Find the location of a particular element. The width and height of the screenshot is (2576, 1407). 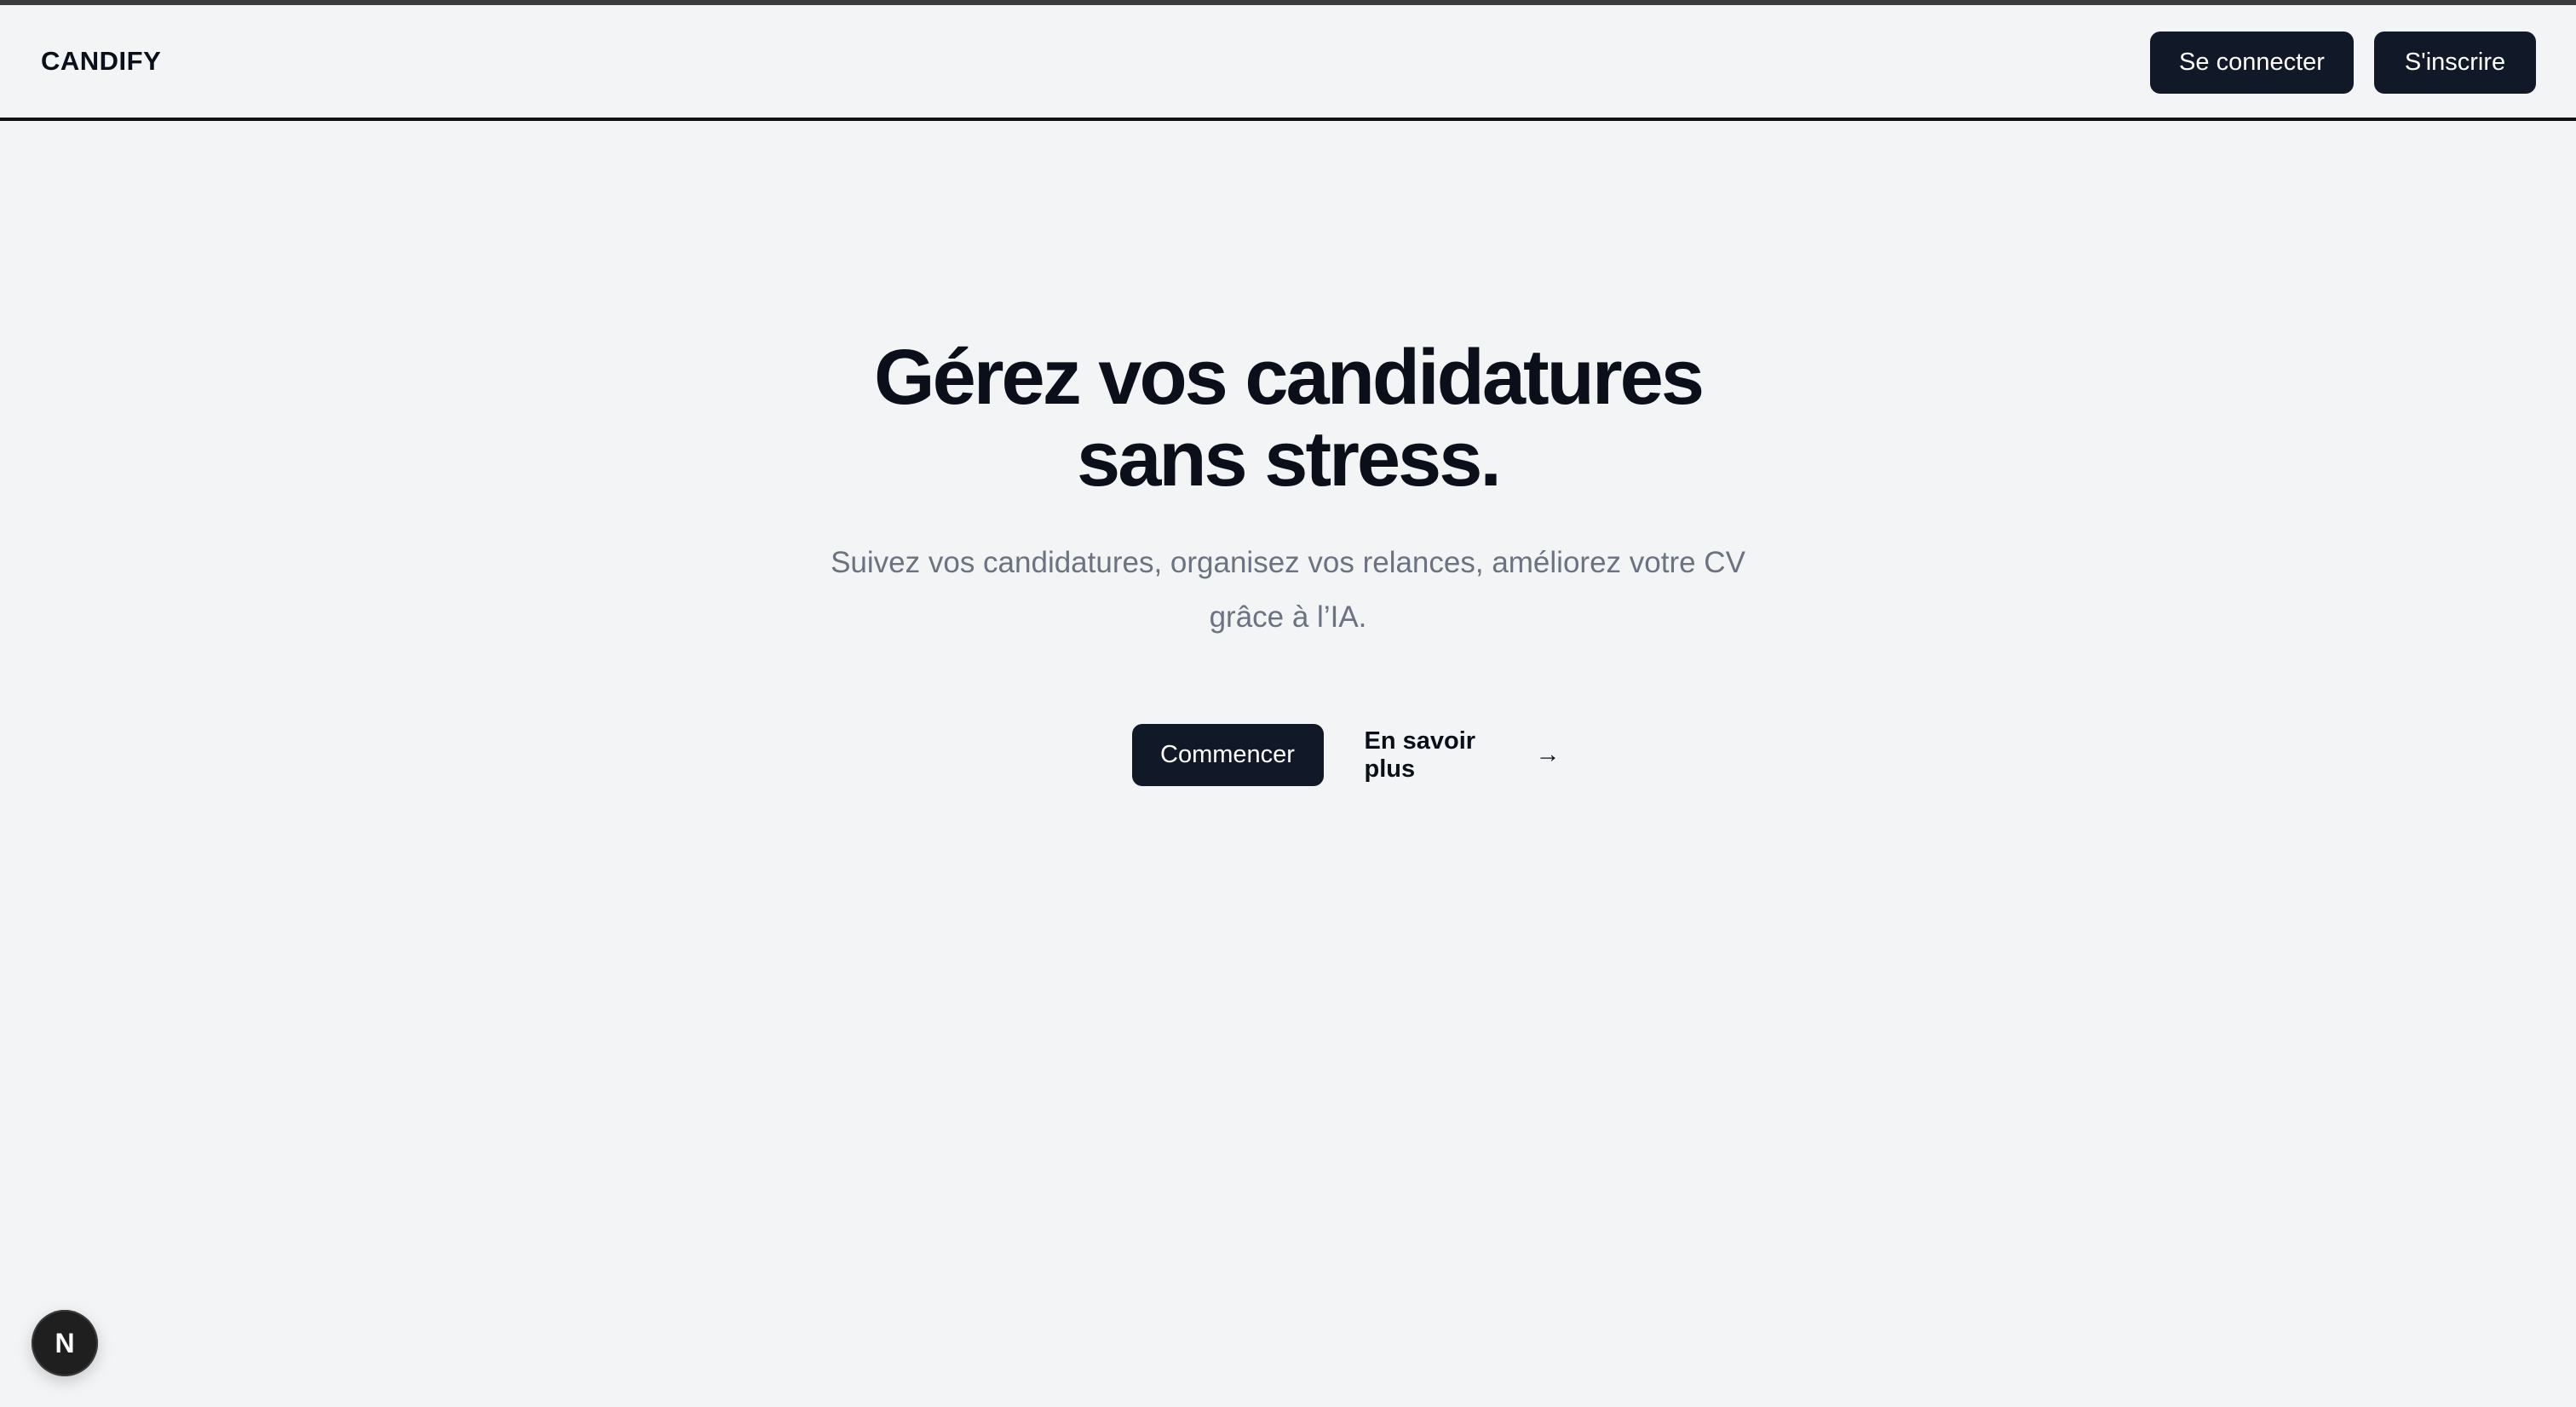

learn-more-label: En savoir plus is located at coordinates (1420, 754).